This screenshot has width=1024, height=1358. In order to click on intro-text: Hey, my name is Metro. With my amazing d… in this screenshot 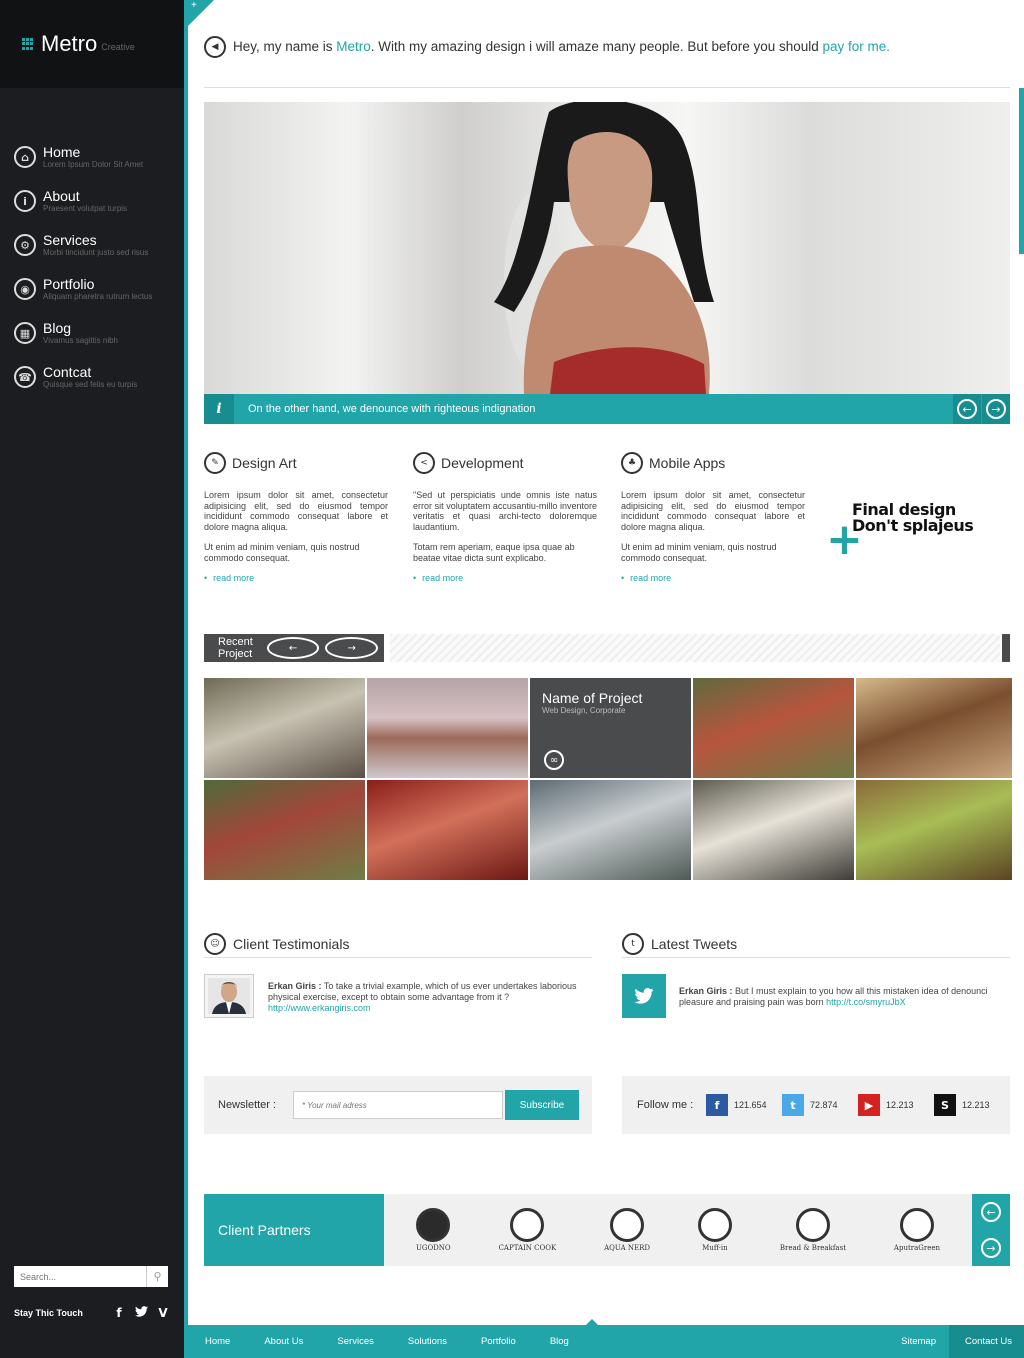, I will do `click(561, 46)`.